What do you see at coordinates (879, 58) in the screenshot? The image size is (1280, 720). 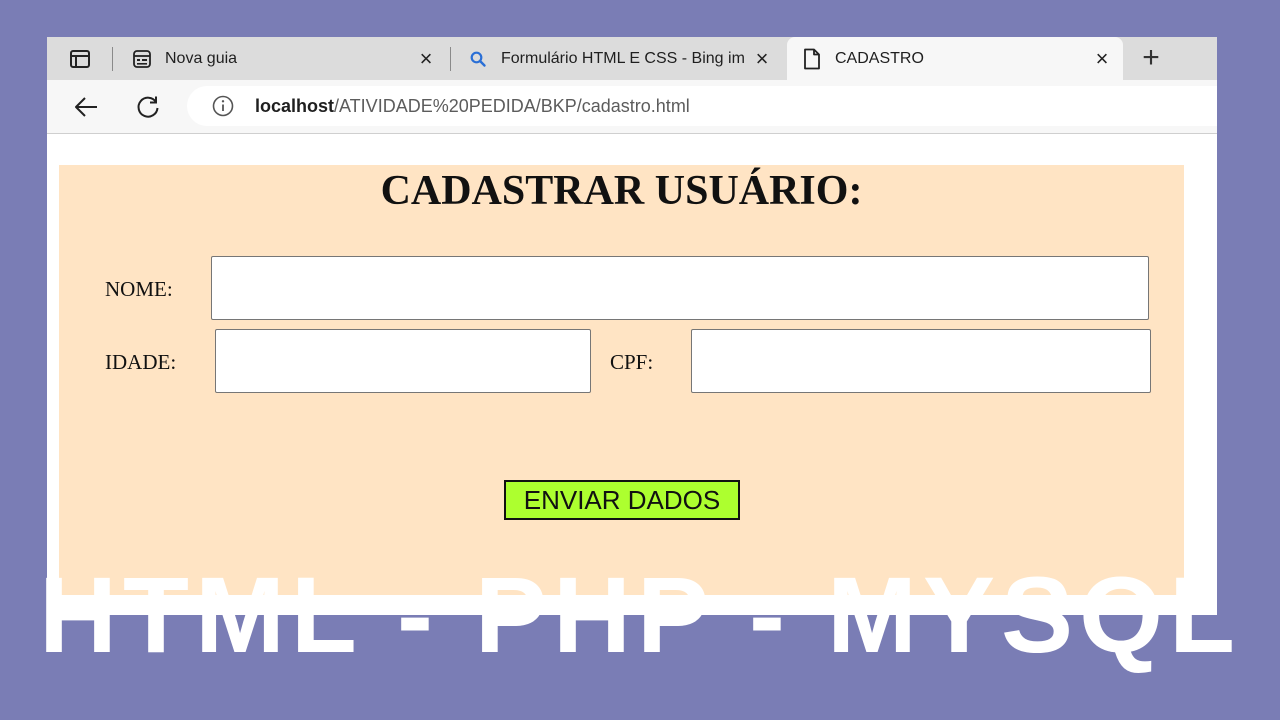 I see `tab-label: CADASTRO` at bounding box center [879, 58].